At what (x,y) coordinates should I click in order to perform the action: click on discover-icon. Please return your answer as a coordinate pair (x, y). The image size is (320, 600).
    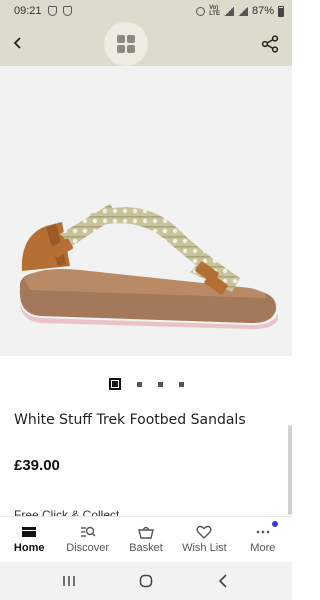
    Looking at the image, I should click on (88, 532).